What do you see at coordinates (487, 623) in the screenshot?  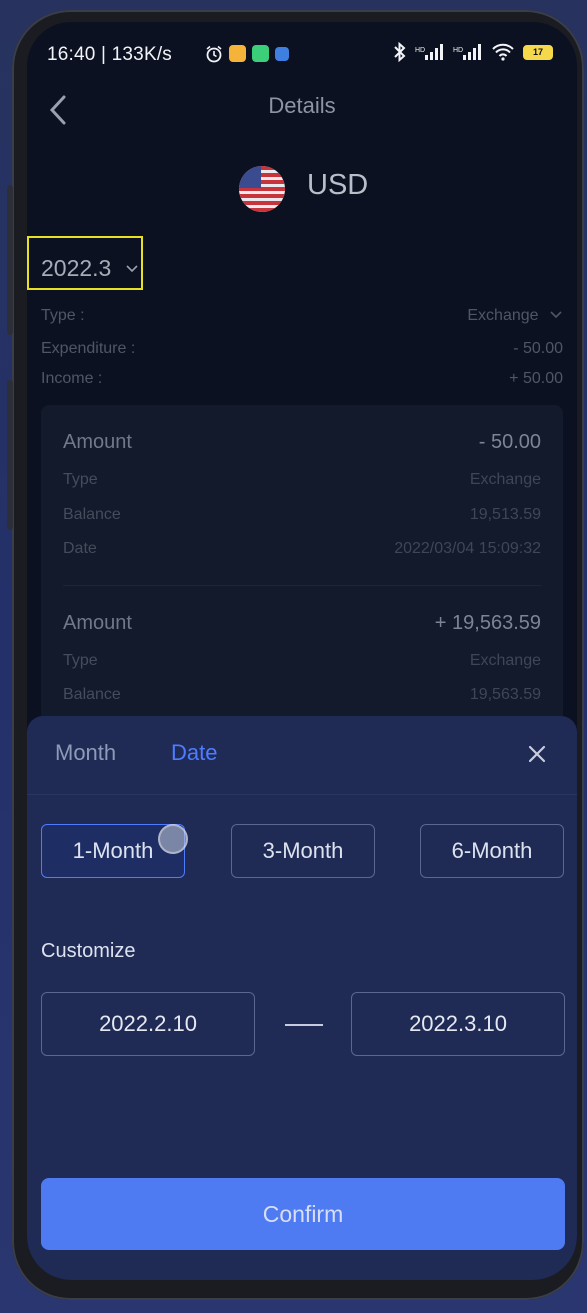 I see `transaction-amount: + 19,563.59` at bounding box center [487, 623].